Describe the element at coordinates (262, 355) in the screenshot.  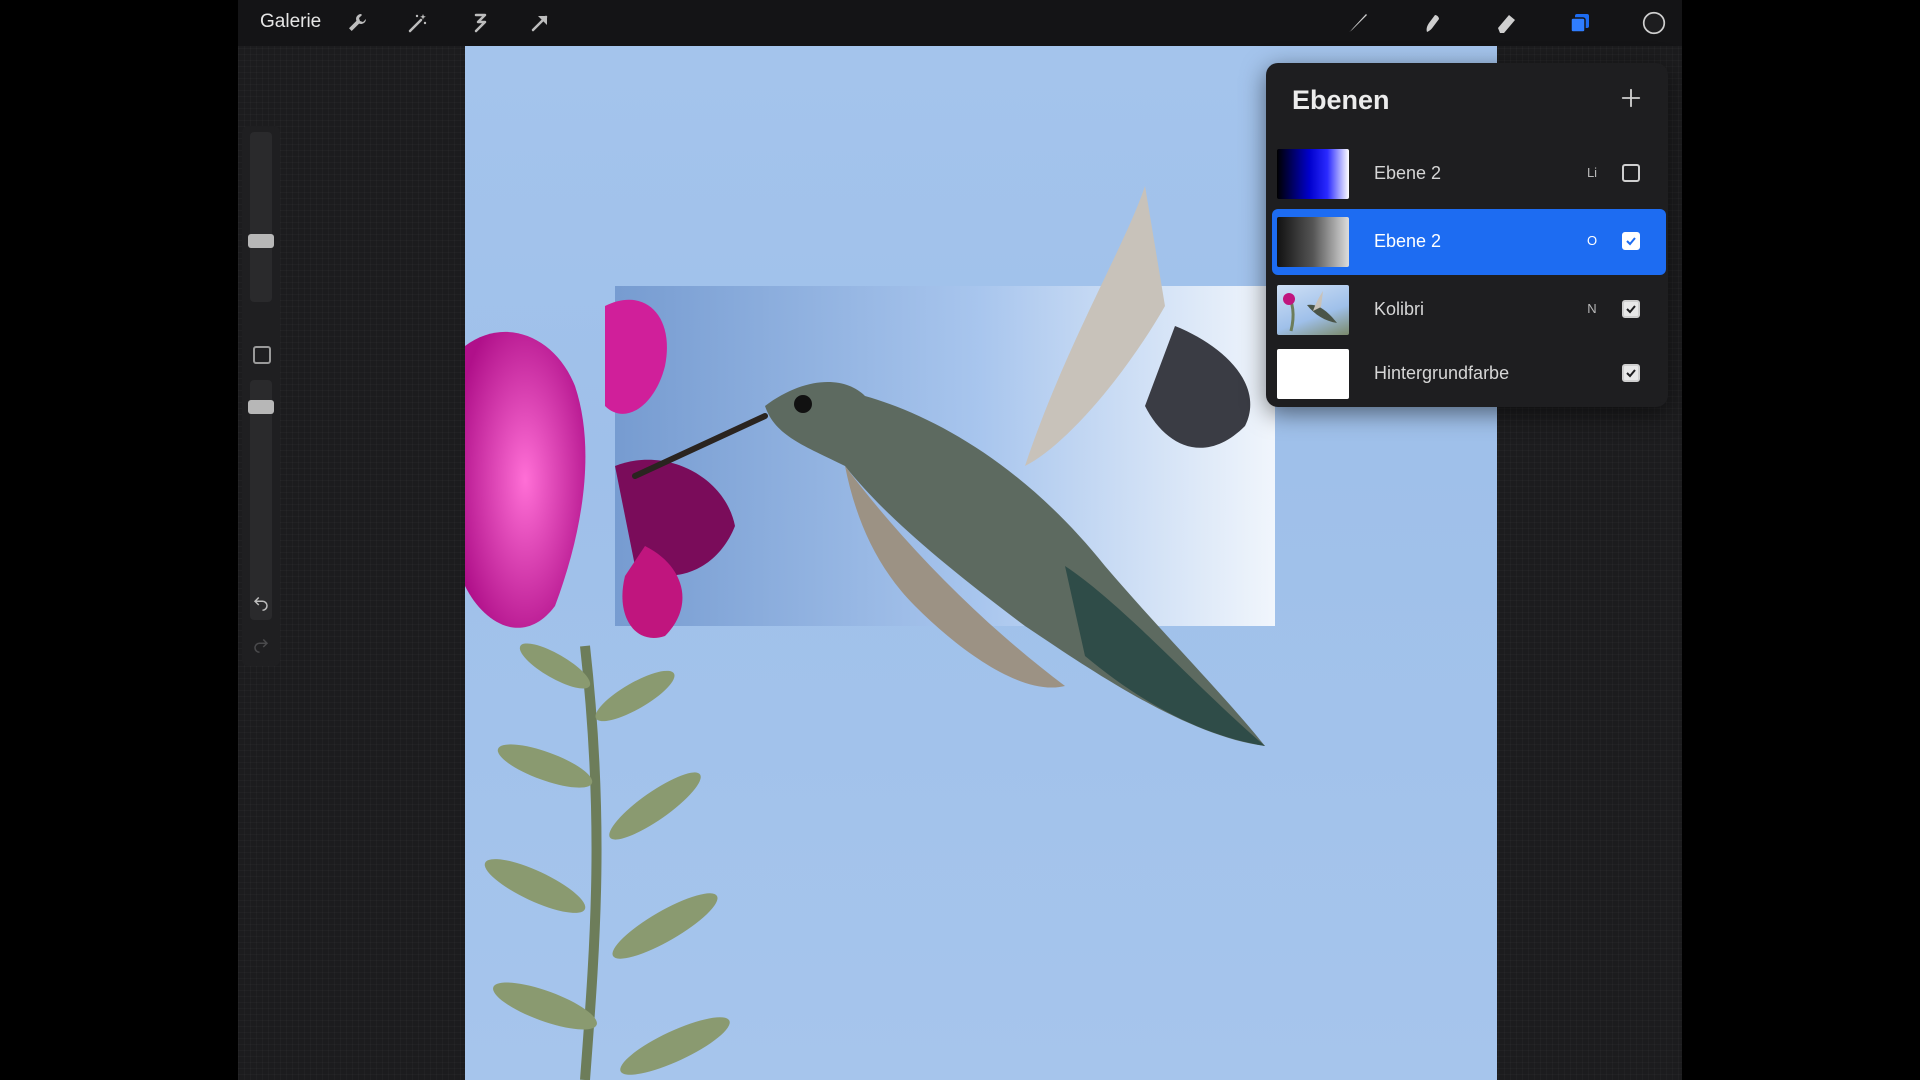
I see `modify-button` at that location.